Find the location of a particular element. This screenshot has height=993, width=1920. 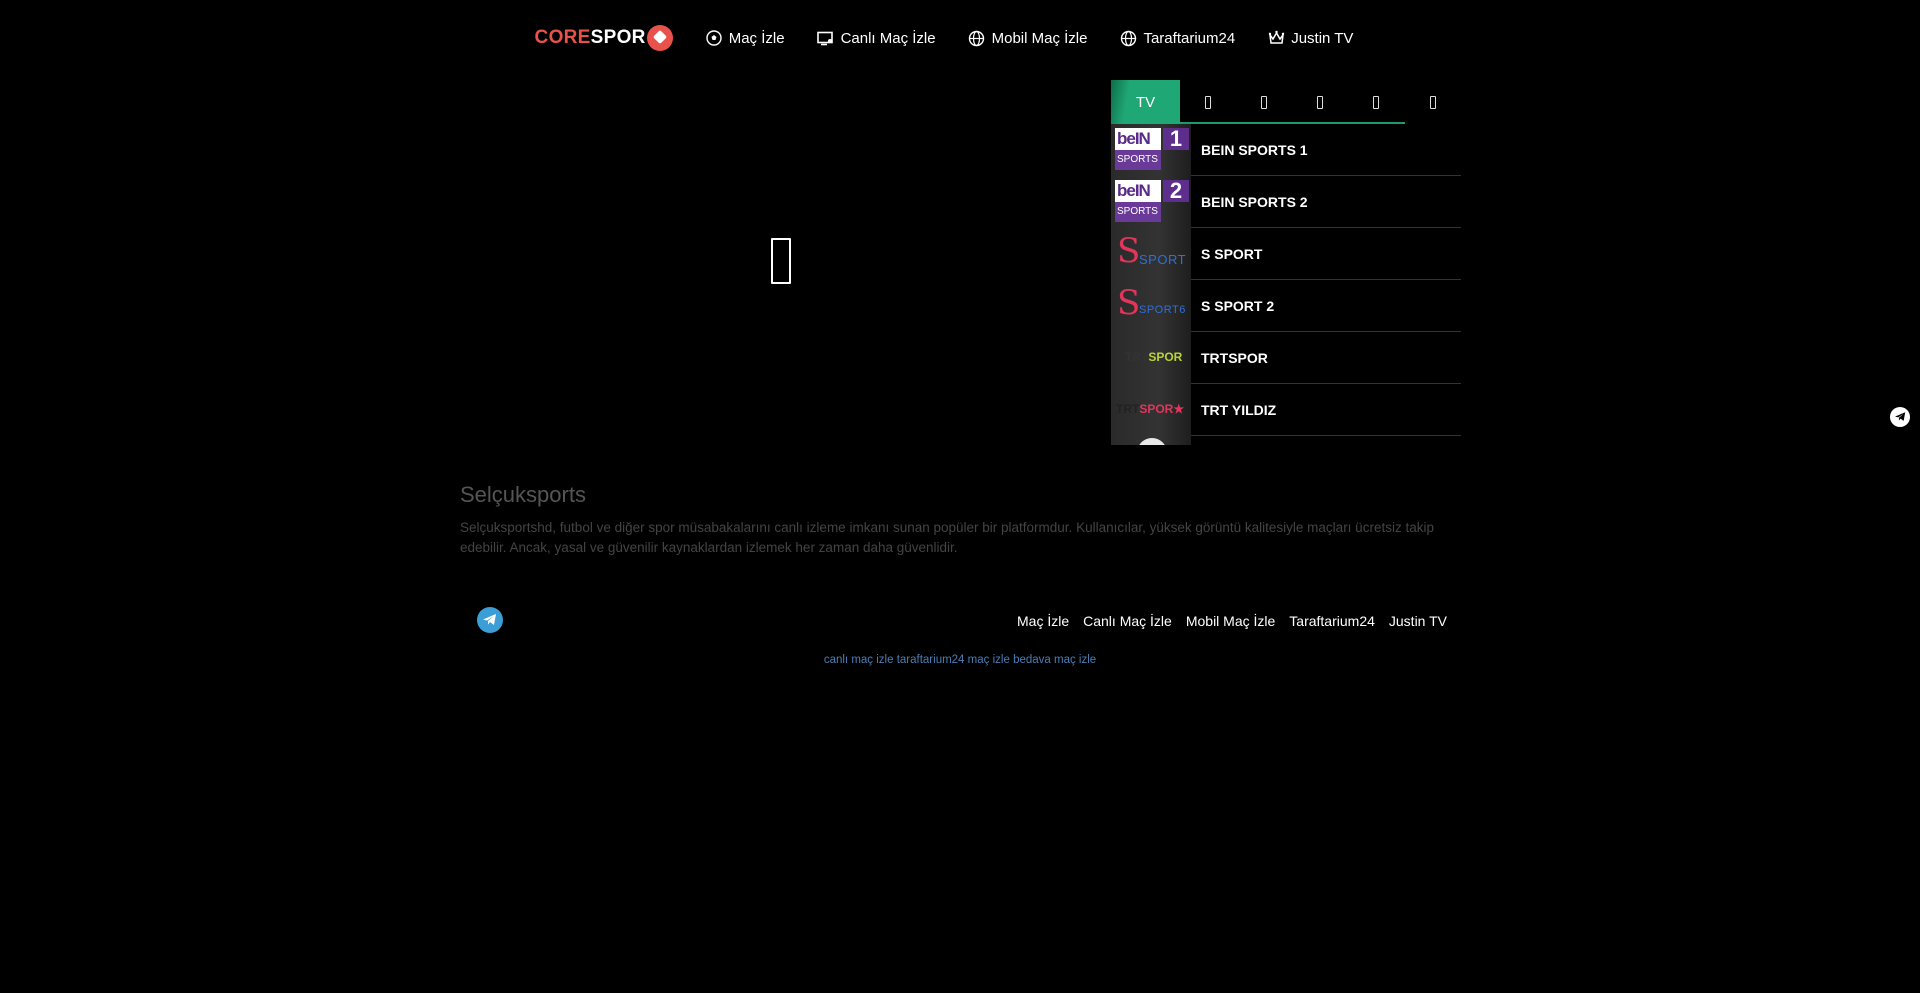

live-screen-icon is located at coordinates (826, 38).